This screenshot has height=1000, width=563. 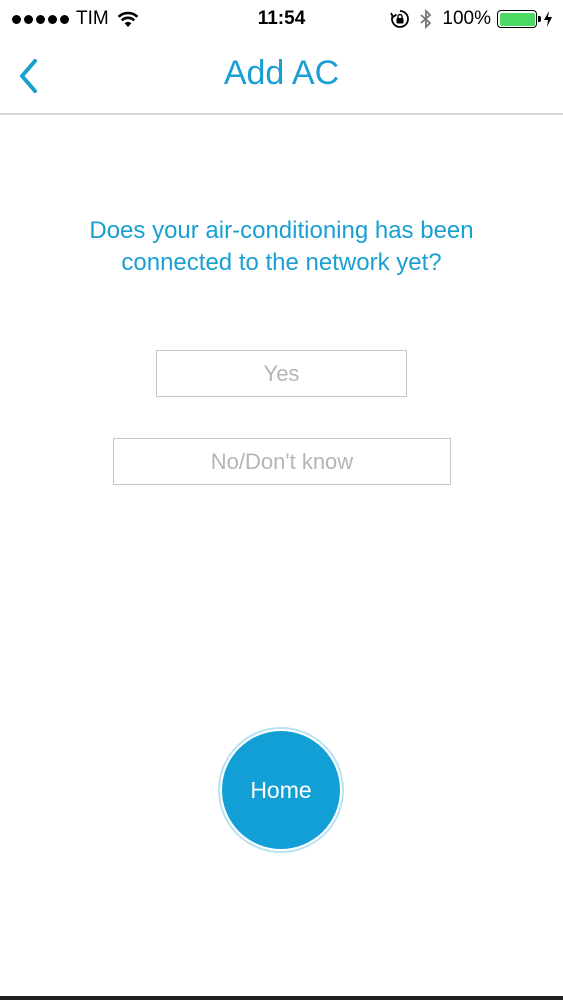 What do you see at coordinates (548, 19) in the screenshot?
I see `charging-bolt-icon` at bounding box center [548, 19].